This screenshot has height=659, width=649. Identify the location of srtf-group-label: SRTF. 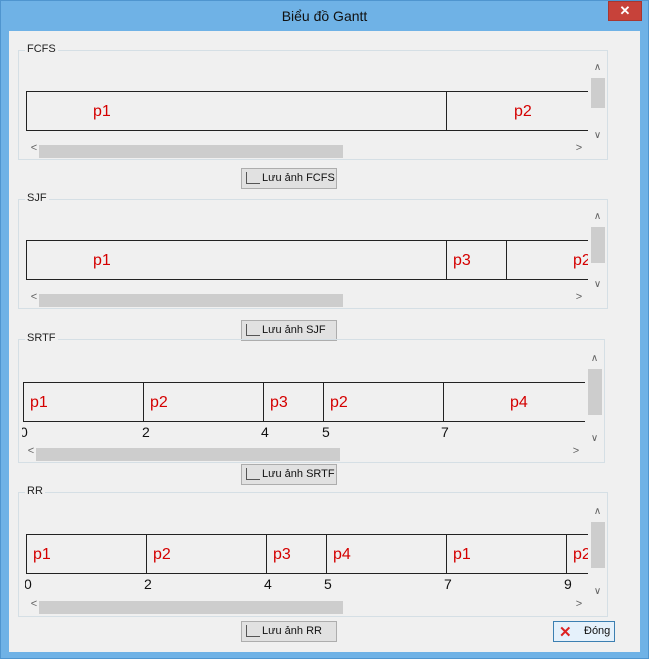
(41, 338).